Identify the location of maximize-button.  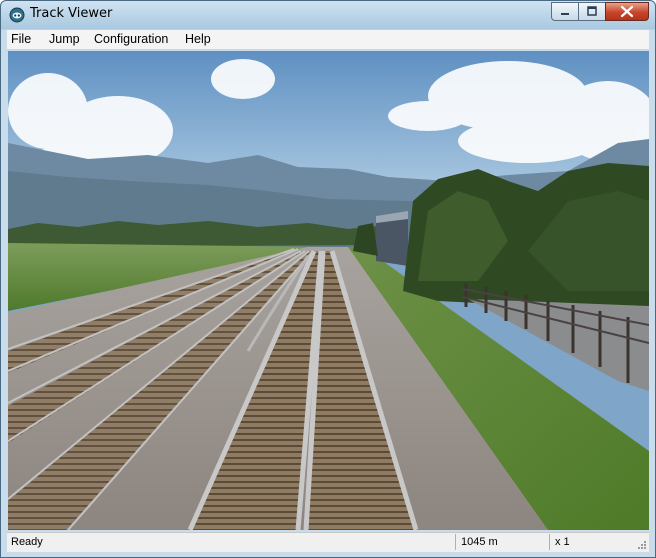
(592, 11).